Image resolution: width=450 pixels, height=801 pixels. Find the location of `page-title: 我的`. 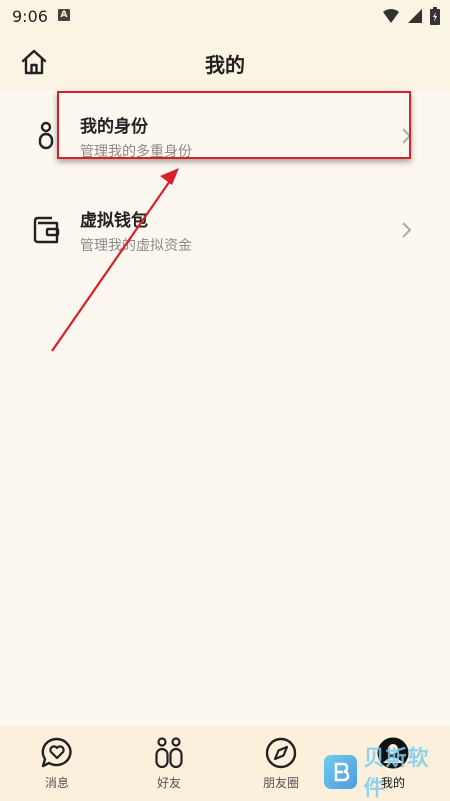

page-title: 我的 is located at coordinates (225, 65).